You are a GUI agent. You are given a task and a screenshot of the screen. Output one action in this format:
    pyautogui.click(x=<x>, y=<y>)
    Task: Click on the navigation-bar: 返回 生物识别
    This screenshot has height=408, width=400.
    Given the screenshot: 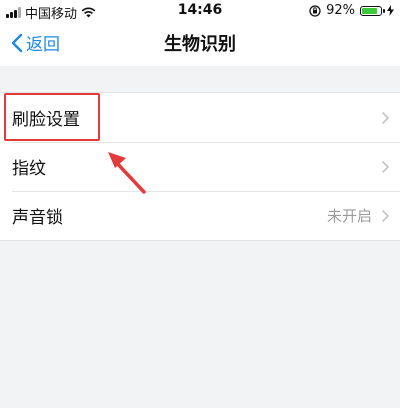 What is the action you would take?
    pyautogui.click(x=200, y=44)
    